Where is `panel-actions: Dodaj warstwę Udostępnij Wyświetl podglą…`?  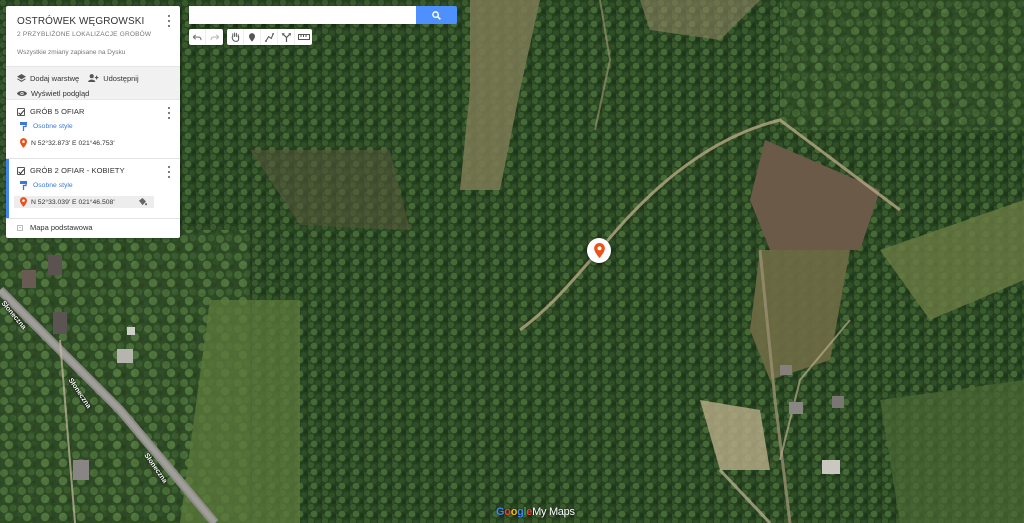
panel-actions: Dodaj warstwę Udostępnij Wyświetl podglą… is located at coordinates (93, 83).